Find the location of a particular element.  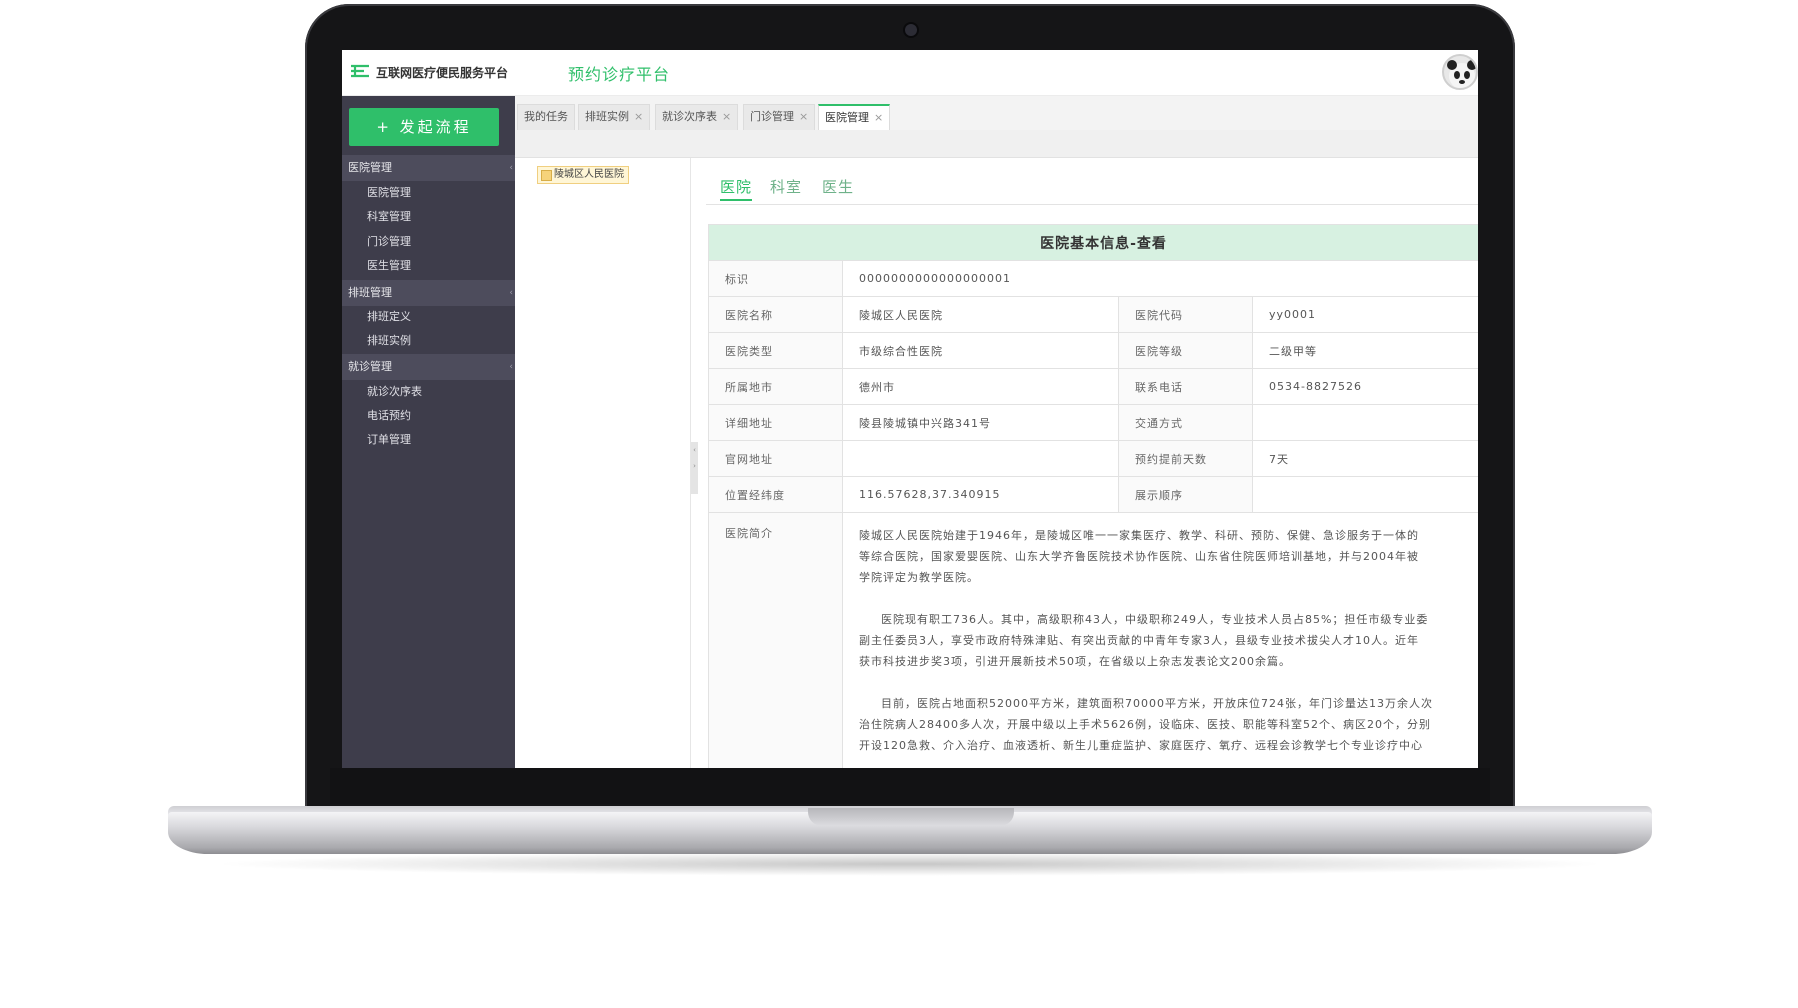

intro-line: 获市科技进步奖3项，引进开展新技术50项，在省级以上杂志发表论文200余篇。 is located at coordinates (1075, 661).